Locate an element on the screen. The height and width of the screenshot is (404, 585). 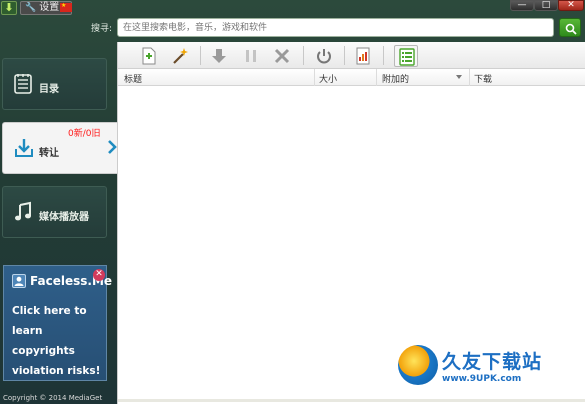
magic-wand-icon is located at coordinates (180, 56).